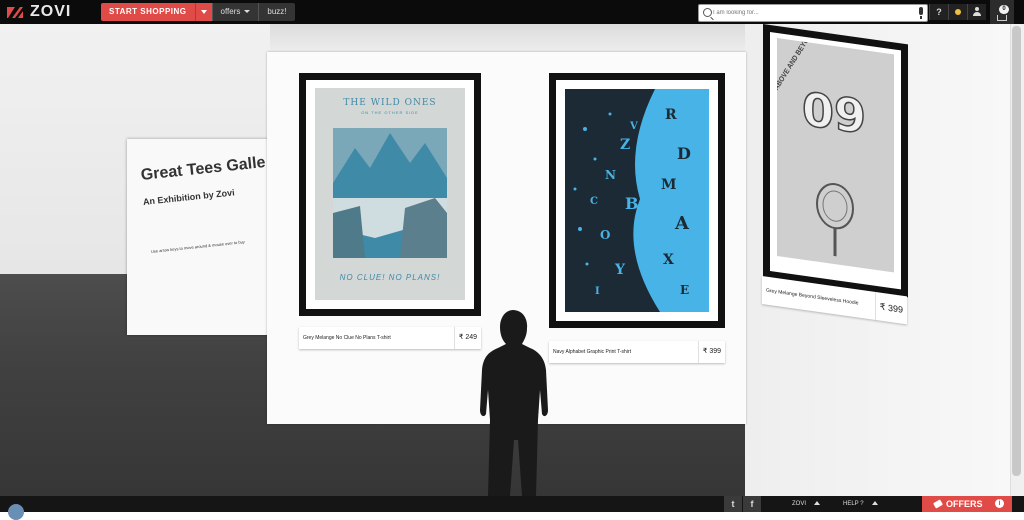  Describe the element at coordinates (671, 115) in the screenshot. I see `svg-text: R` at that location.